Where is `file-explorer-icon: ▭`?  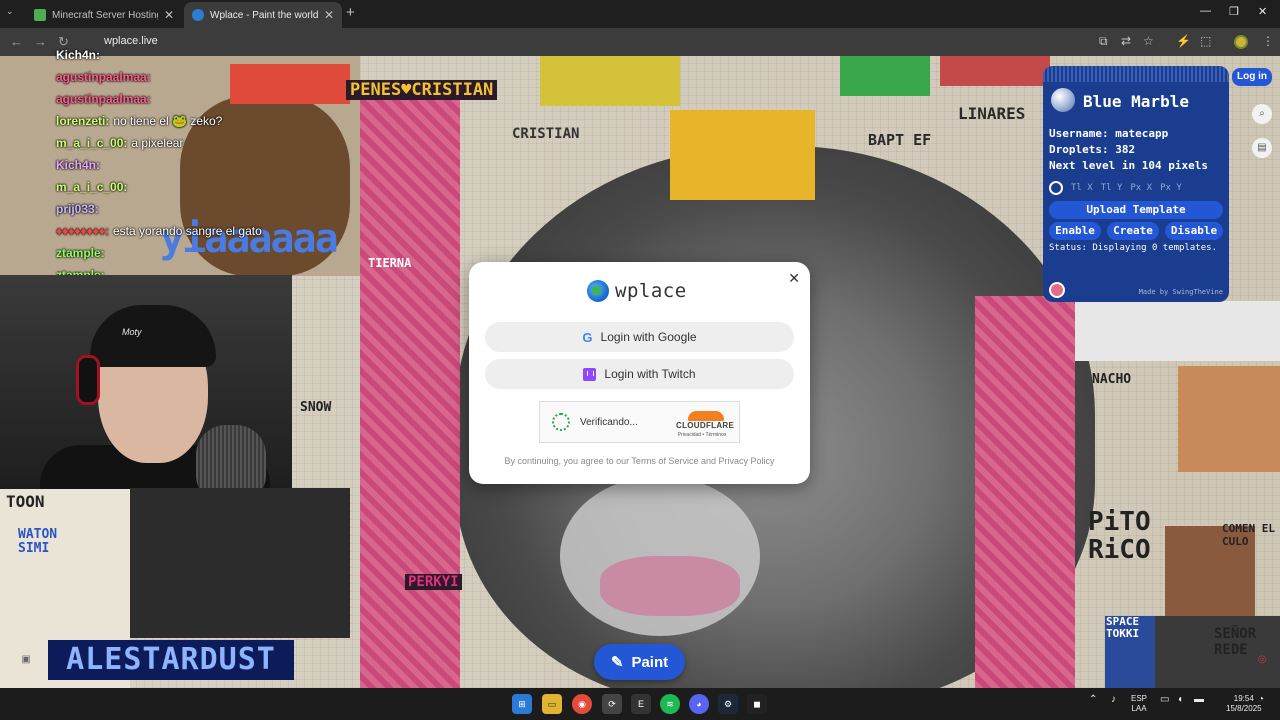
file-explorer-icon: ▭ is located at coordinates (552, 704).